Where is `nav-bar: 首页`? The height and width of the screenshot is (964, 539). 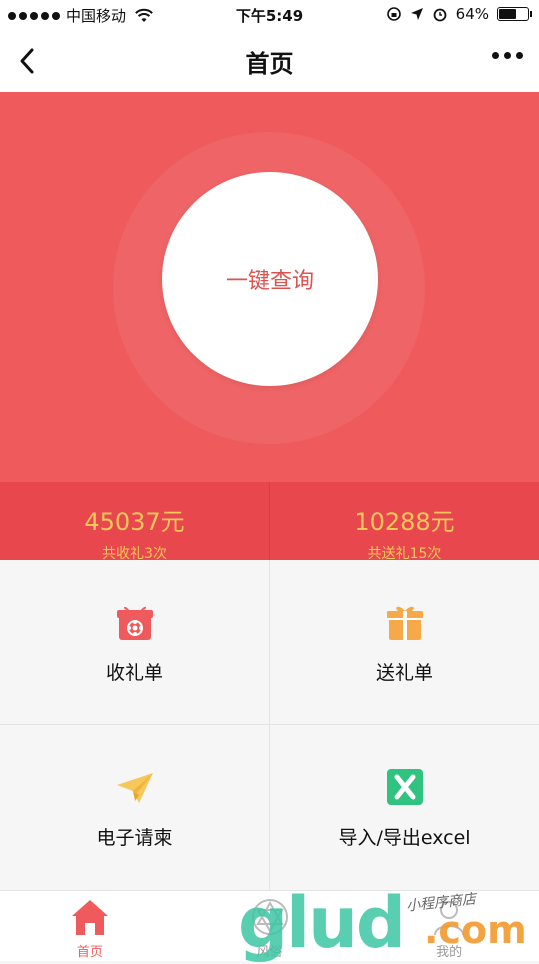 nav-bar: 首页 is located at coordinates (269, 61).